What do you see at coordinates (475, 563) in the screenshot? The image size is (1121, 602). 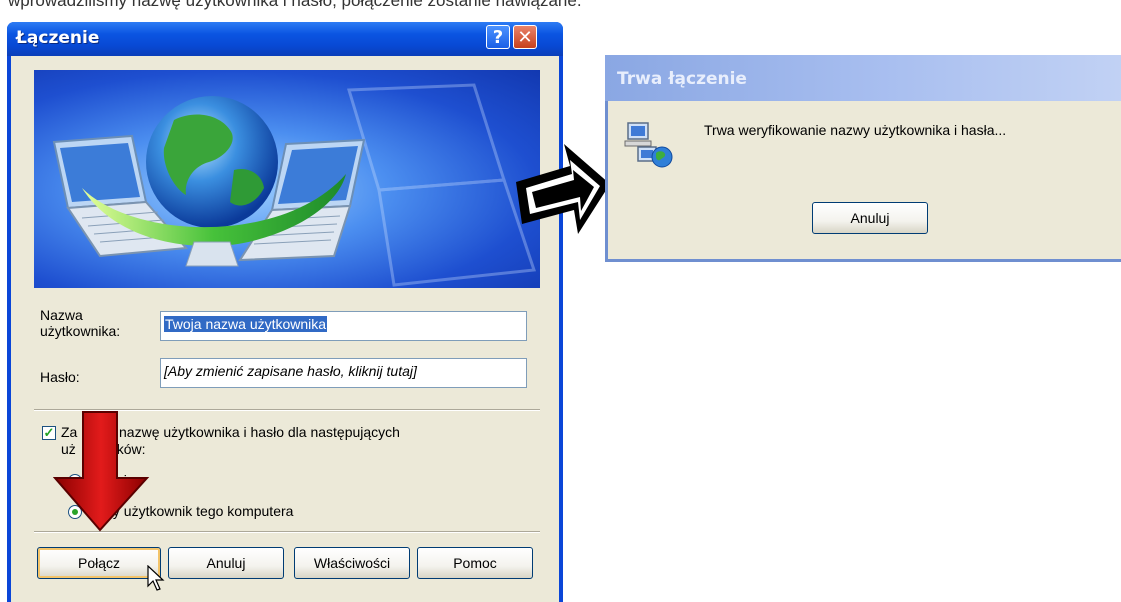 I see `help-button: Pomoc` at bounding box center [475, 563].